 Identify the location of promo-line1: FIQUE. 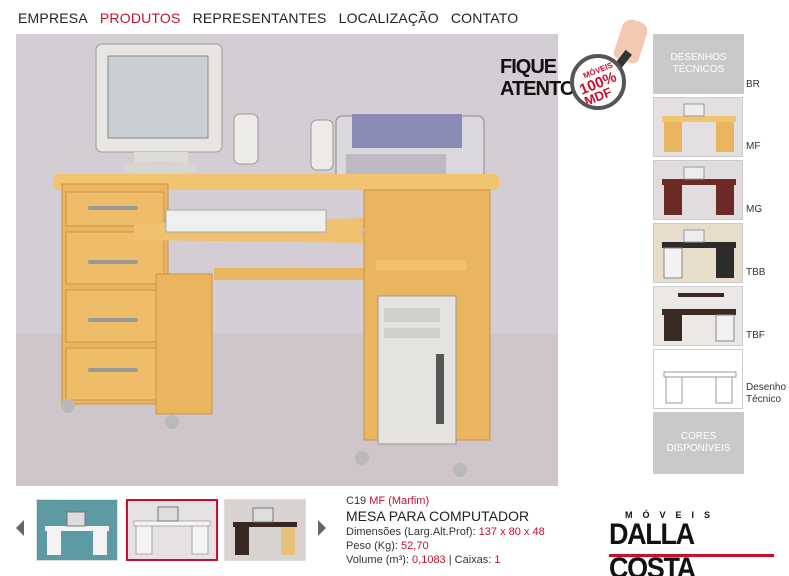
(528, 67).